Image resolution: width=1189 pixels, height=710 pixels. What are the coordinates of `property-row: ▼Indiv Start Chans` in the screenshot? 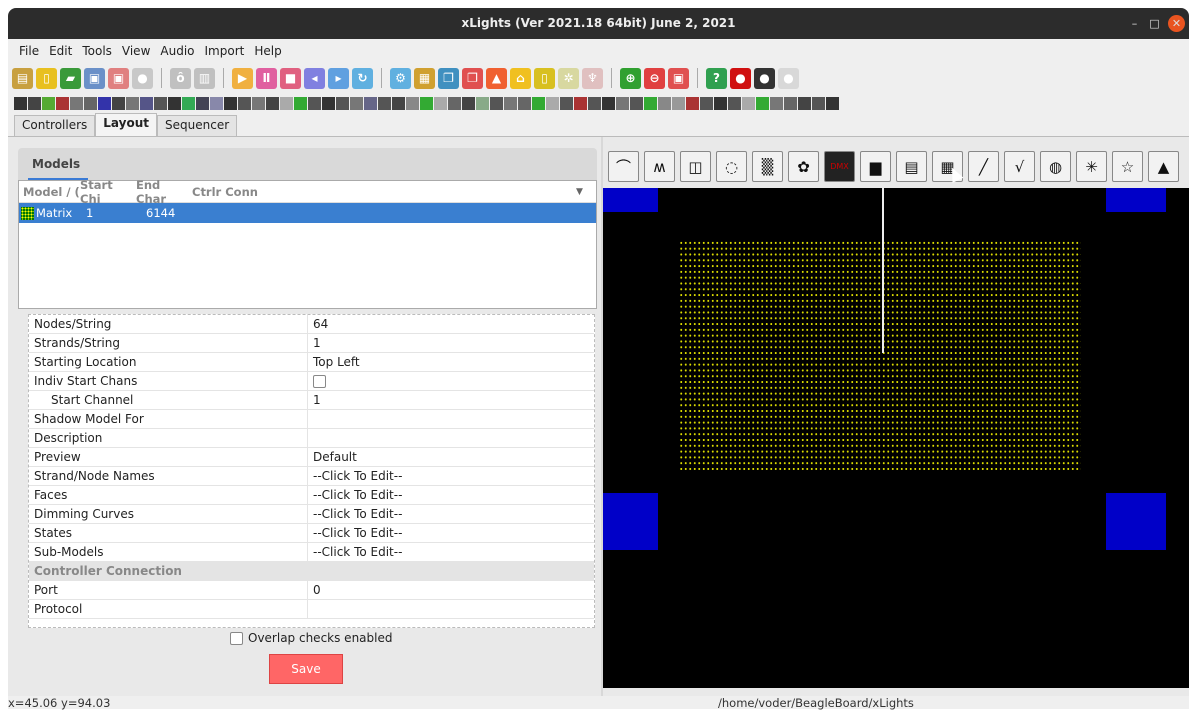 It's located at (311, 381).